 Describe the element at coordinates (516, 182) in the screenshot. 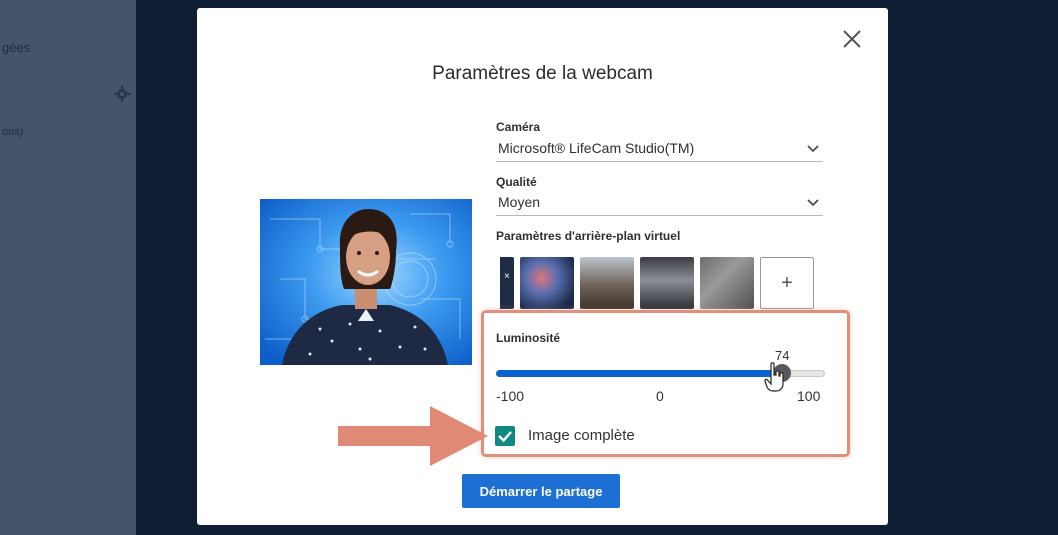

I see `quality-label: Qualité` at that location.